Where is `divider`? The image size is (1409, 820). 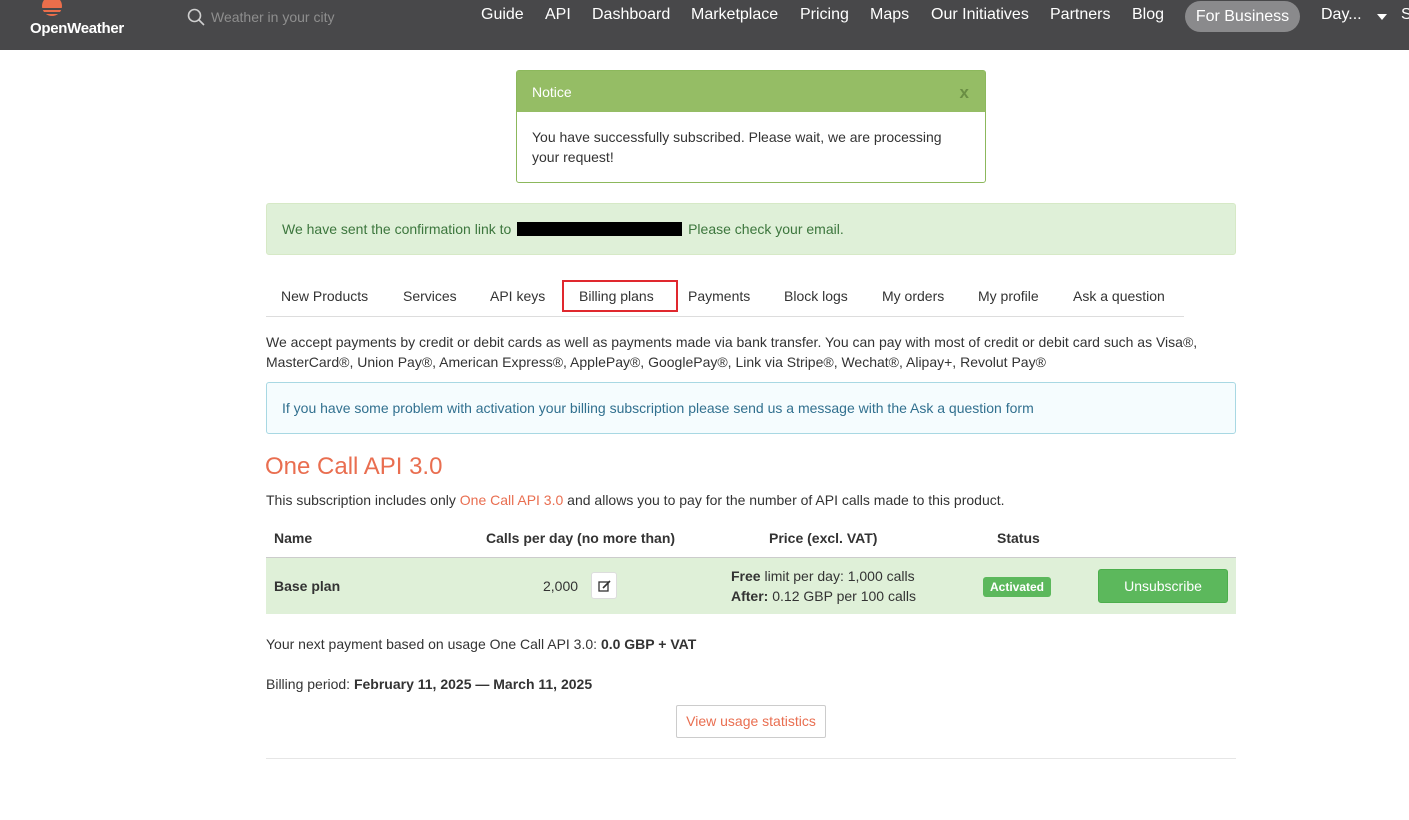 divider is located at coordinates (751, 758).